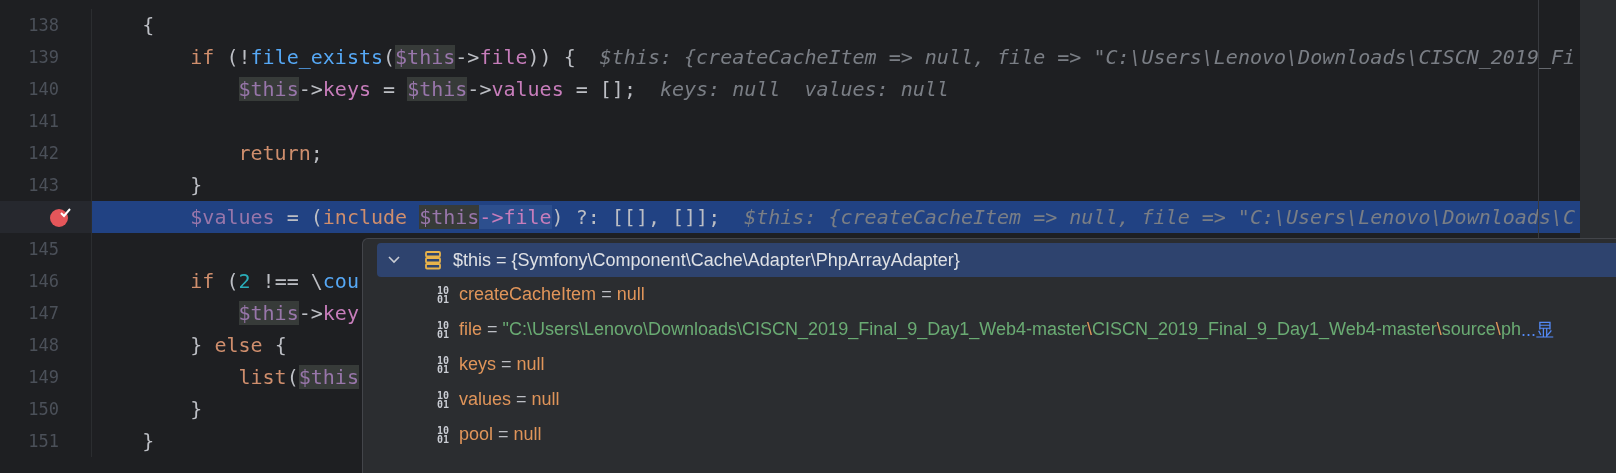  I want to click on code-function: file_exists, so click(316, 57).